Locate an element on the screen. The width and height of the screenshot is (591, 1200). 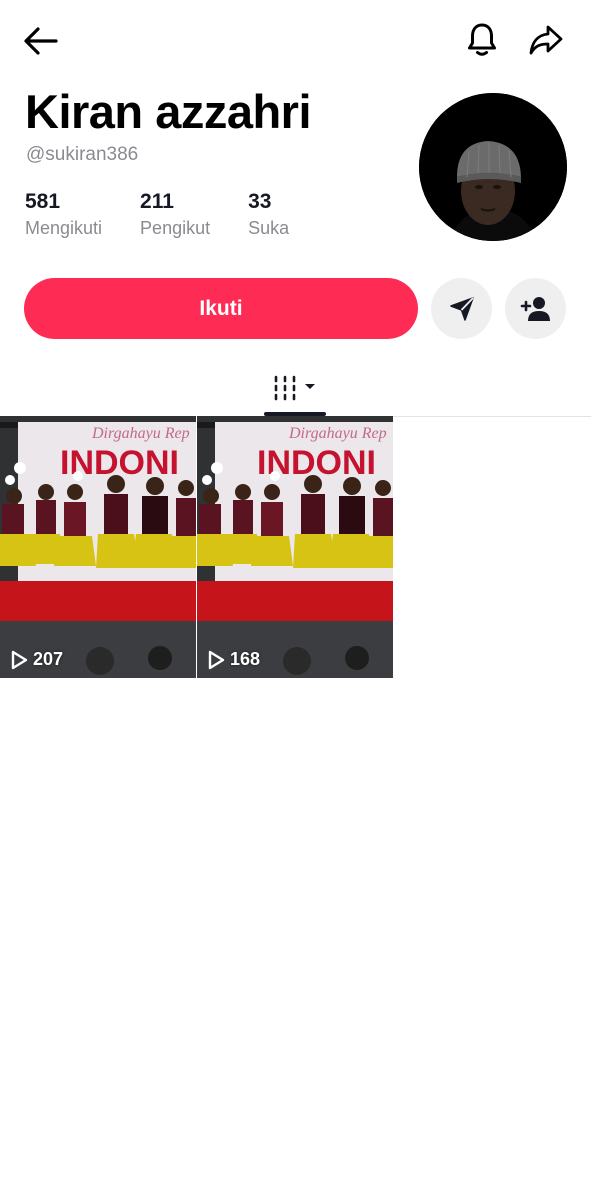
share-button is located at coordinates (546, 40).